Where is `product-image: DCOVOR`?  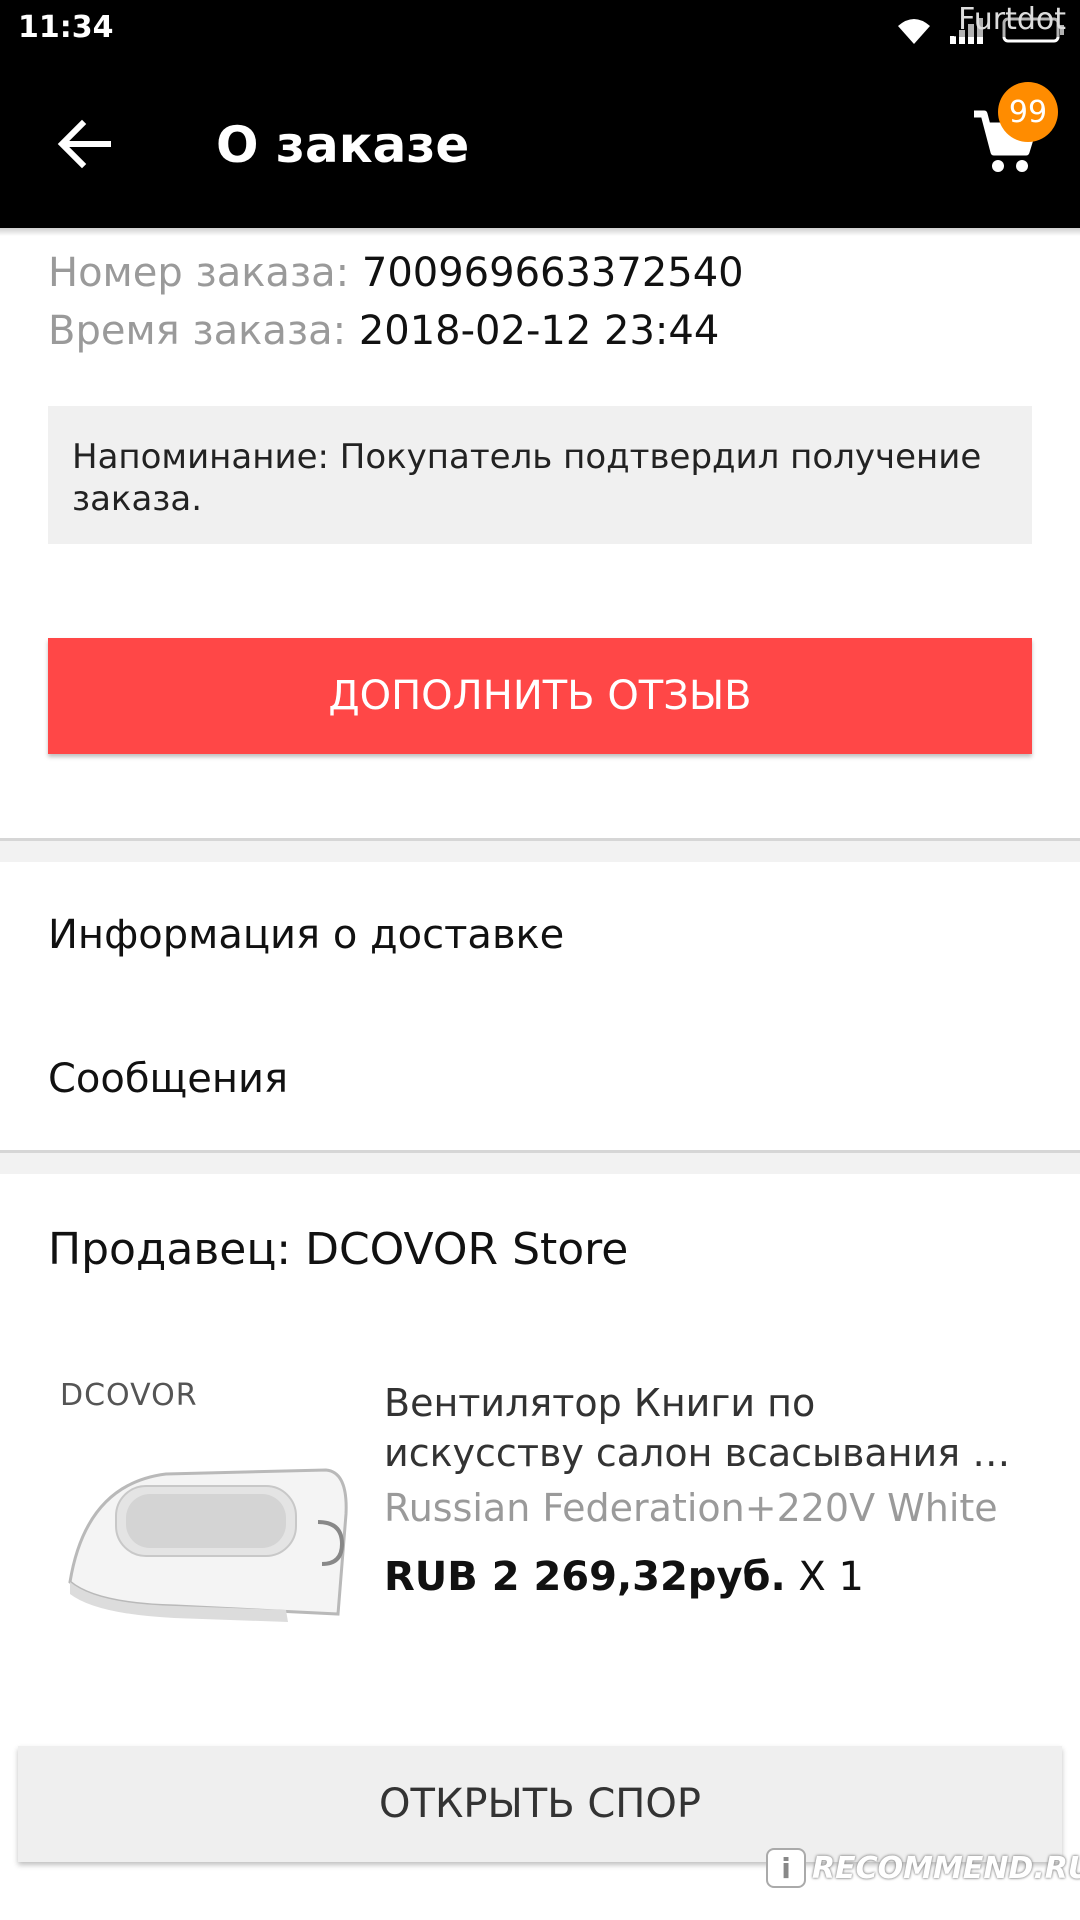
product-image: DCOVOR is located at coordinates (206, 1514).